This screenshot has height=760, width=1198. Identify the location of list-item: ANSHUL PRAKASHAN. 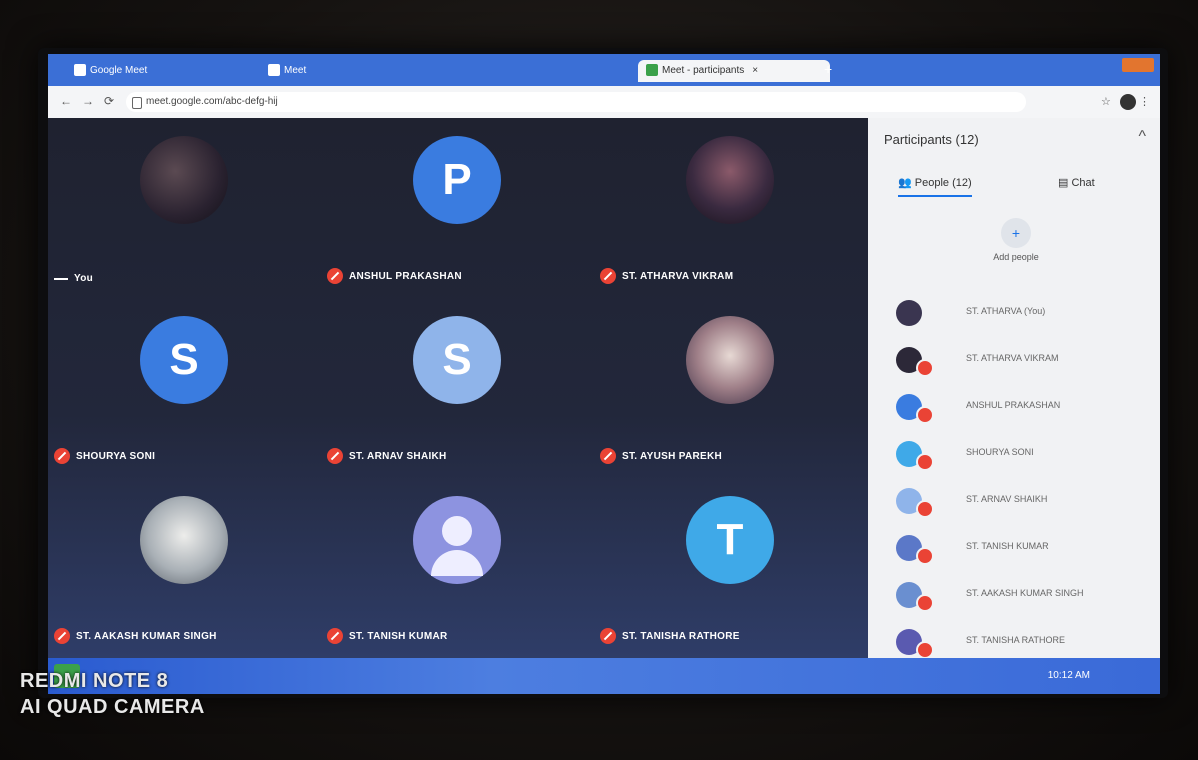
(1017, 411).